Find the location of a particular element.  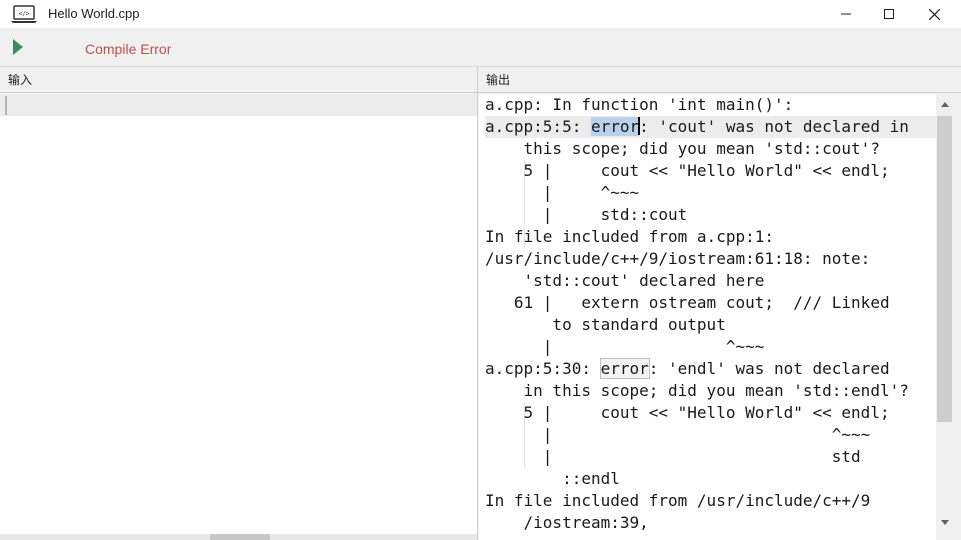

scroll-up-button is located at coordinates (944, 104).